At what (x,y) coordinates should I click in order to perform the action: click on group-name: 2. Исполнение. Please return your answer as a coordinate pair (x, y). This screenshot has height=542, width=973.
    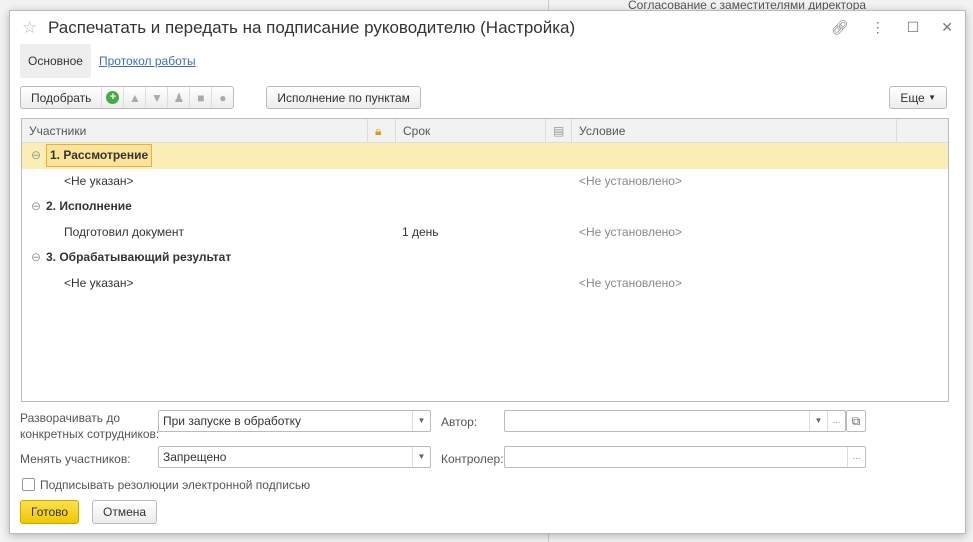
    Looking at the image, I should click on (89, 206).